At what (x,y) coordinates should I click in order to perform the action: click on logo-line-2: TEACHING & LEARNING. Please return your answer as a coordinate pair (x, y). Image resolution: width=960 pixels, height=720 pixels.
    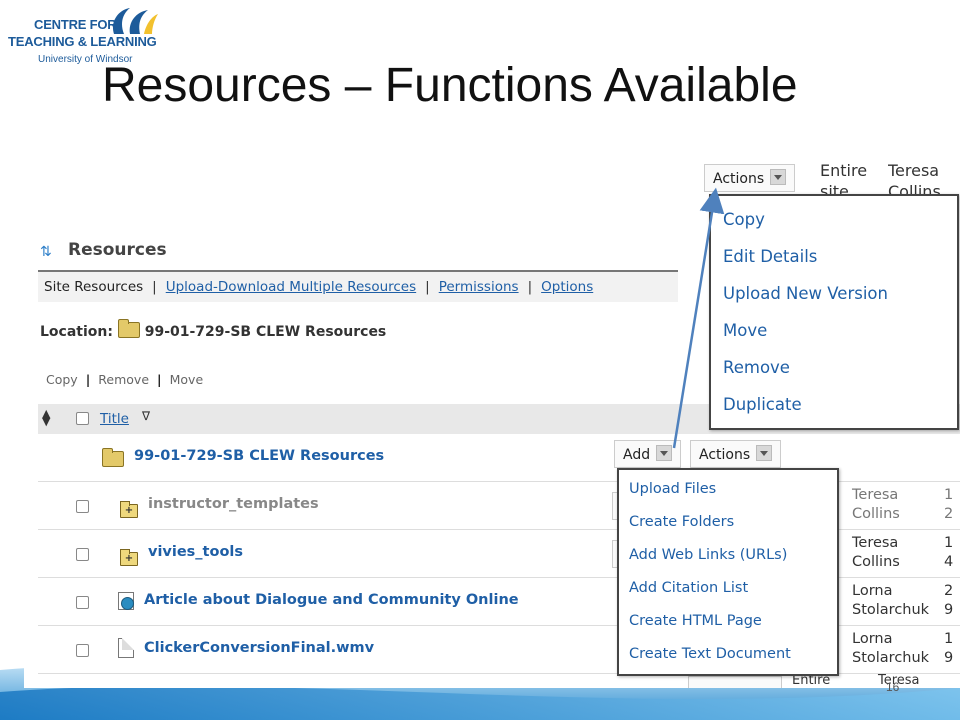
    Looking at the image, I should click on (82, 41).